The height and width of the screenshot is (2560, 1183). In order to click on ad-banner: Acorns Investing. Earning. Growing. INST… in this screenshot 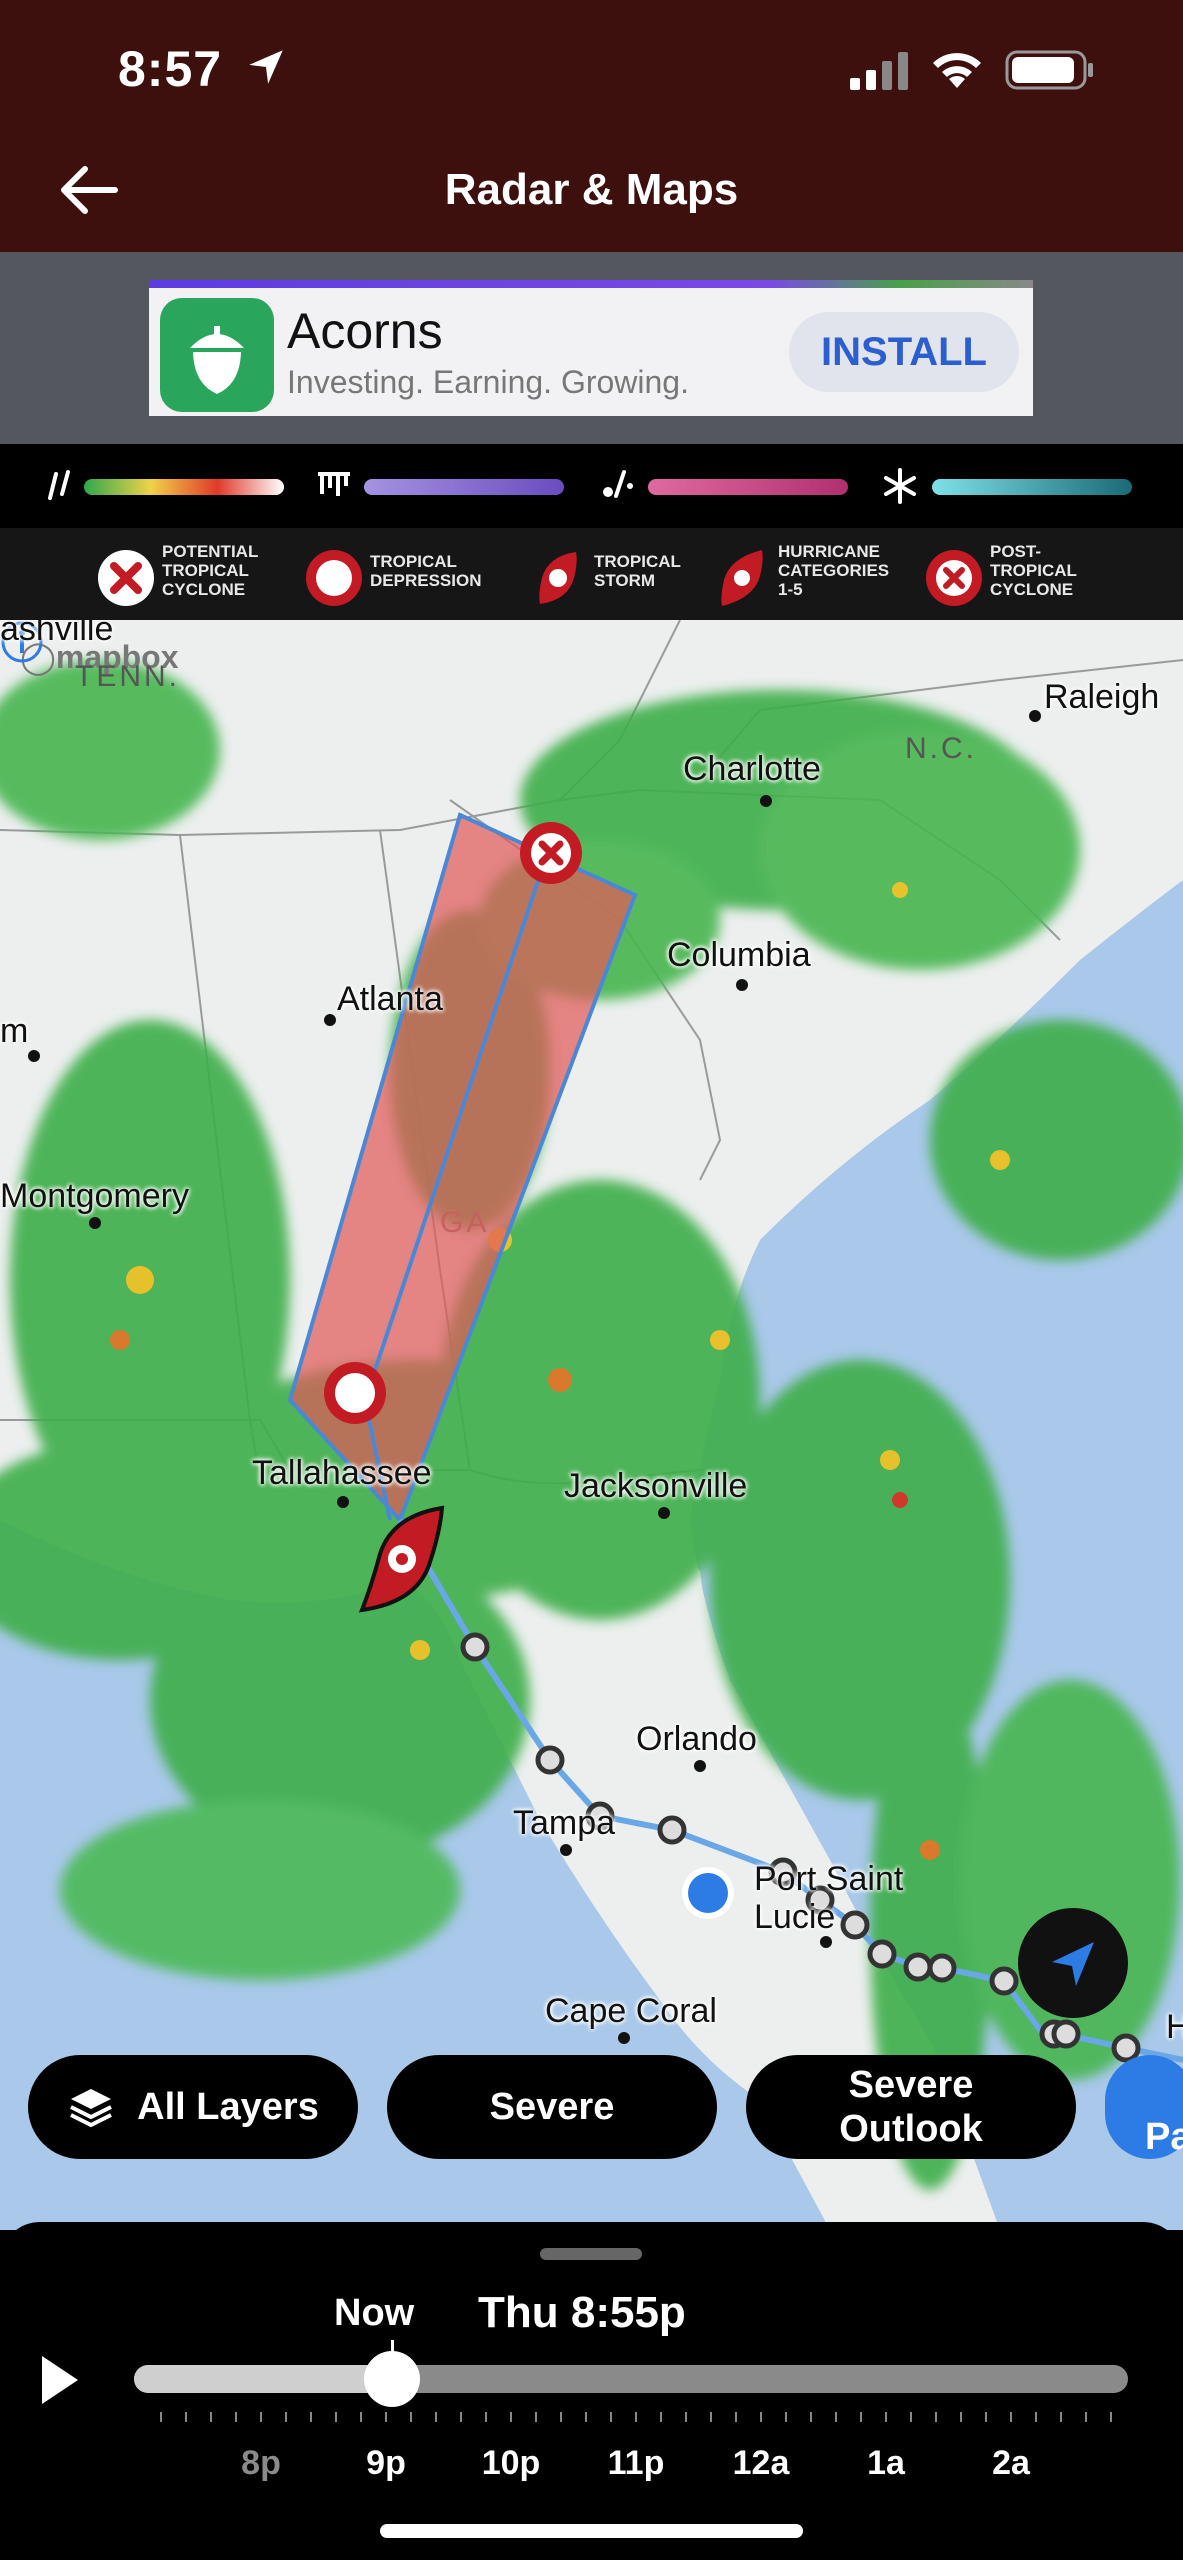, I will do `click(591, 348)`.